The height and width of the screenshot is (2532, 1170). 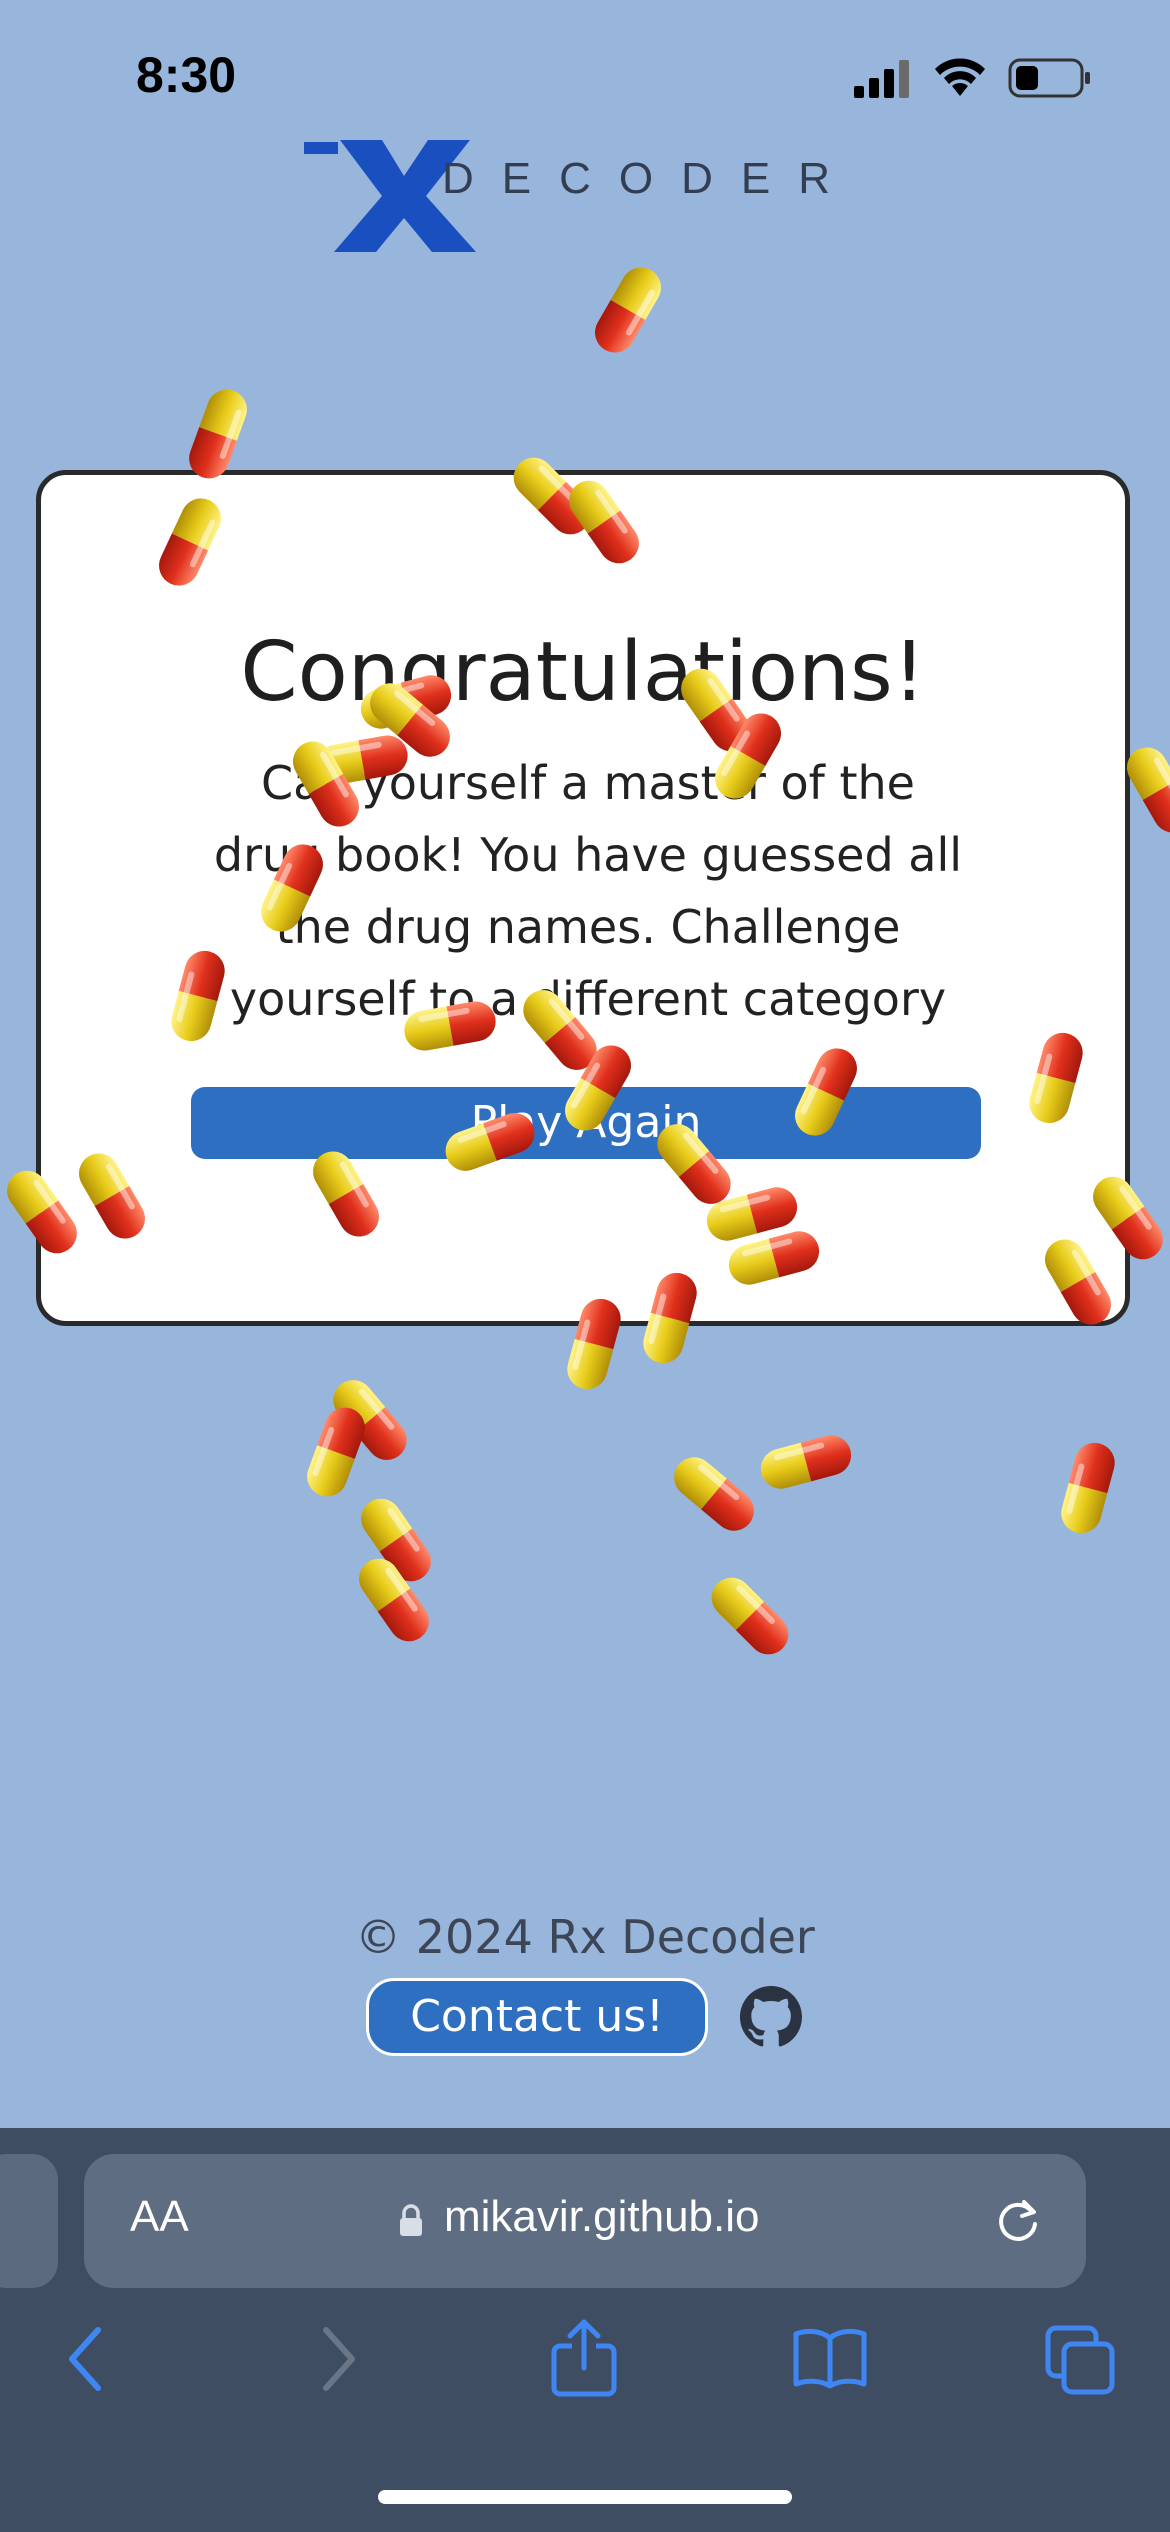 What do you see at coordinates (1080, 2360) in the screenshot?
I see `tabs-icon` at bounding box center [1080, 2360].